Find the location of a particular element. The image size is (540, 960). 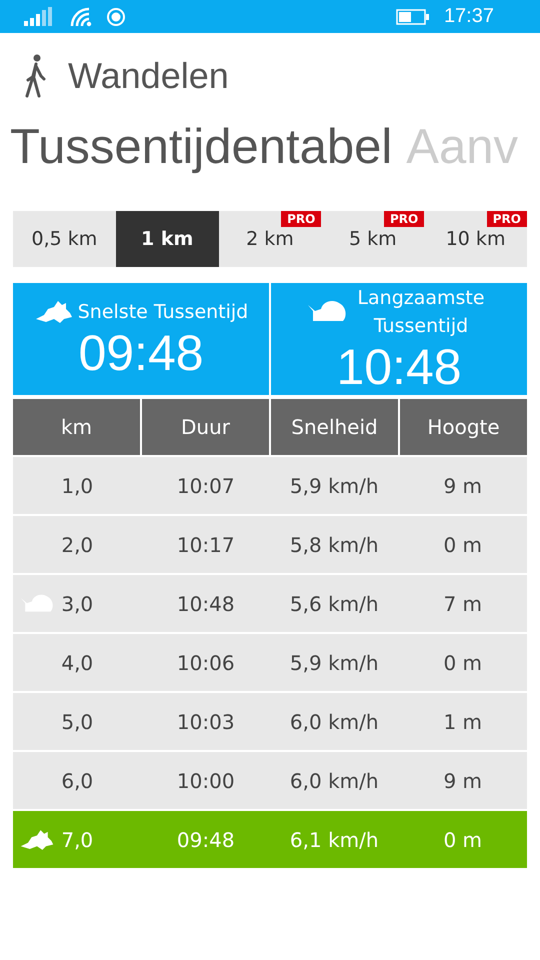

column-header: Snelheid is located at coordinates (334, 427).